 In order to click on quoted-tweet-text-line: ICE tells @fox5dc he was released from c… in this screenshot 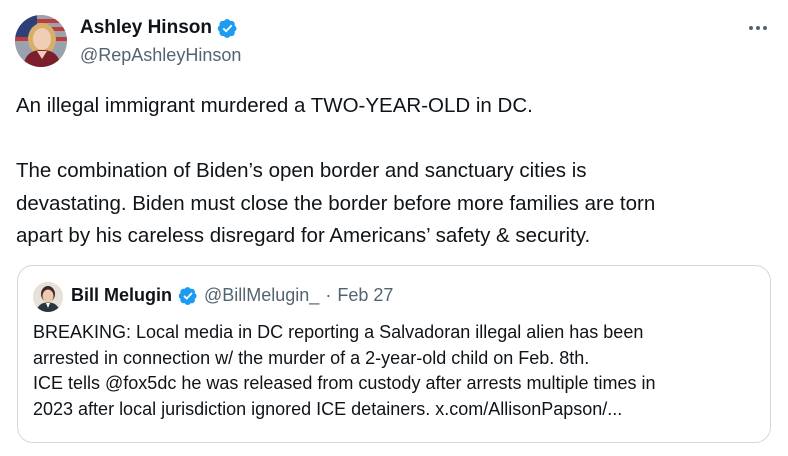, I will do `click(344, 383)`.